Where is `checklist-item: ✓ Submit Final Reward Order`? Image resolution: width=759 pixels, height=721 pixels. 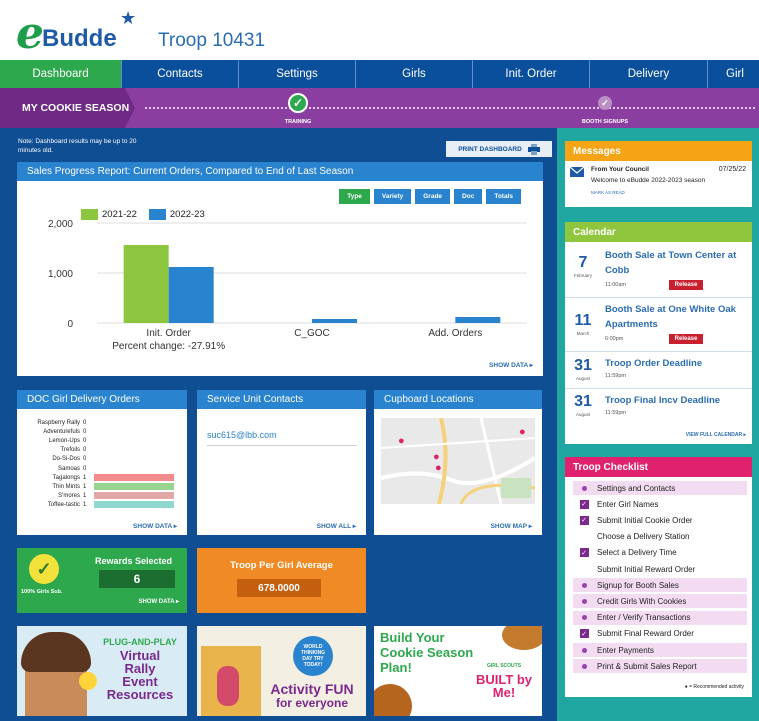 checklist-item: ✓ Submit Final Reward Order is located at coordinates (660, 634).